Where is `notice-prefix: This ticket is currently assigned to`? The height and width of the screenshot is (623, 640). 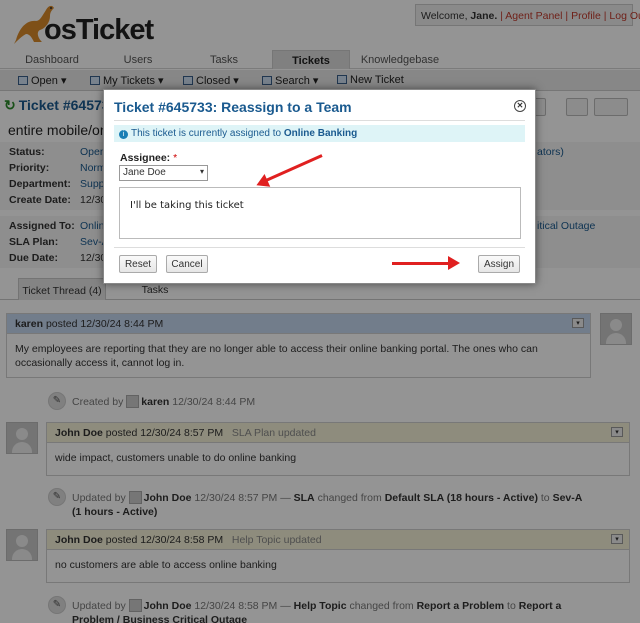
notice-prefix: This ticket is currently assigned to is located at coordinates (206, 133).